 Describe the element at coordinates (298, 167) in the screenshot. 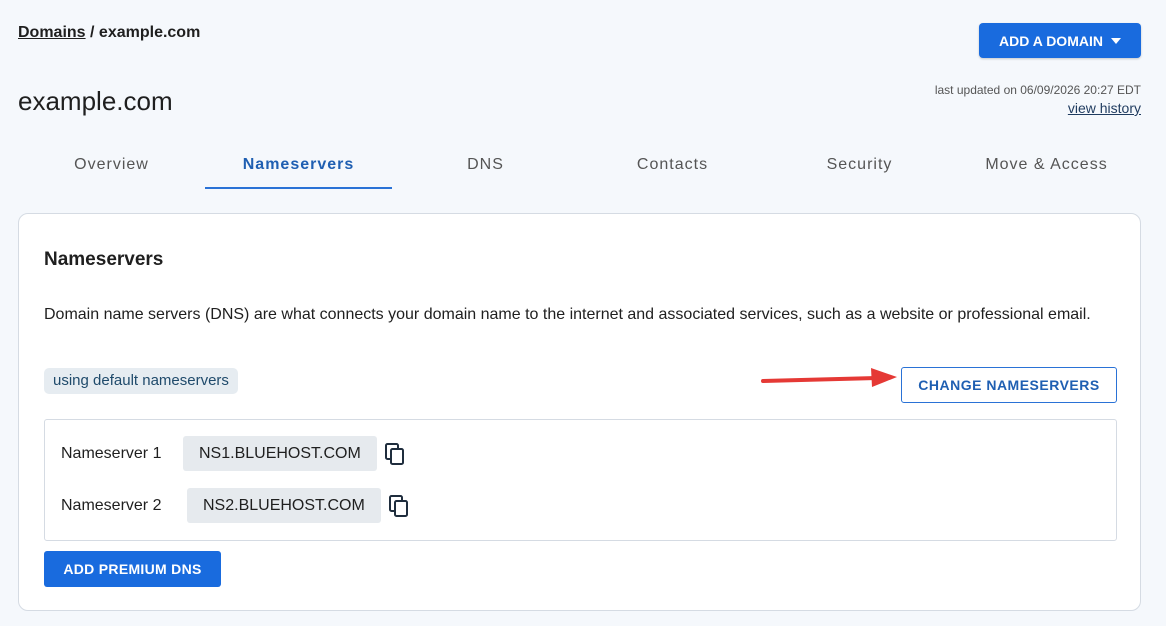

I see `tab-nameservers: Nameservers` at that location.